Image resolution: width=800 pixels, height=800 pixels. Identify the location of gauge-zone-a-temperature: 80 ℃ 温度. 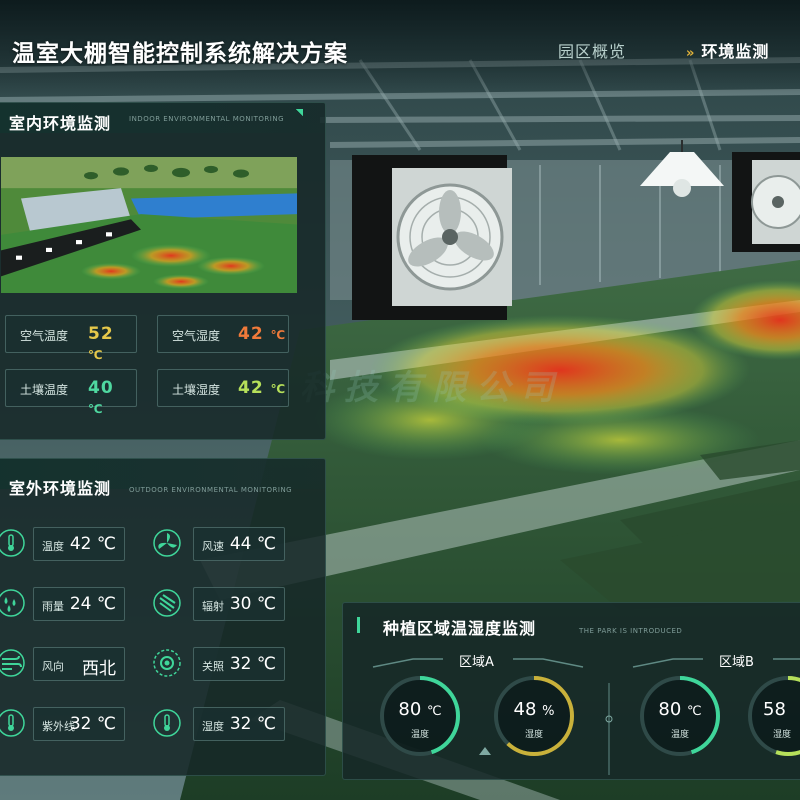
(420, 716).